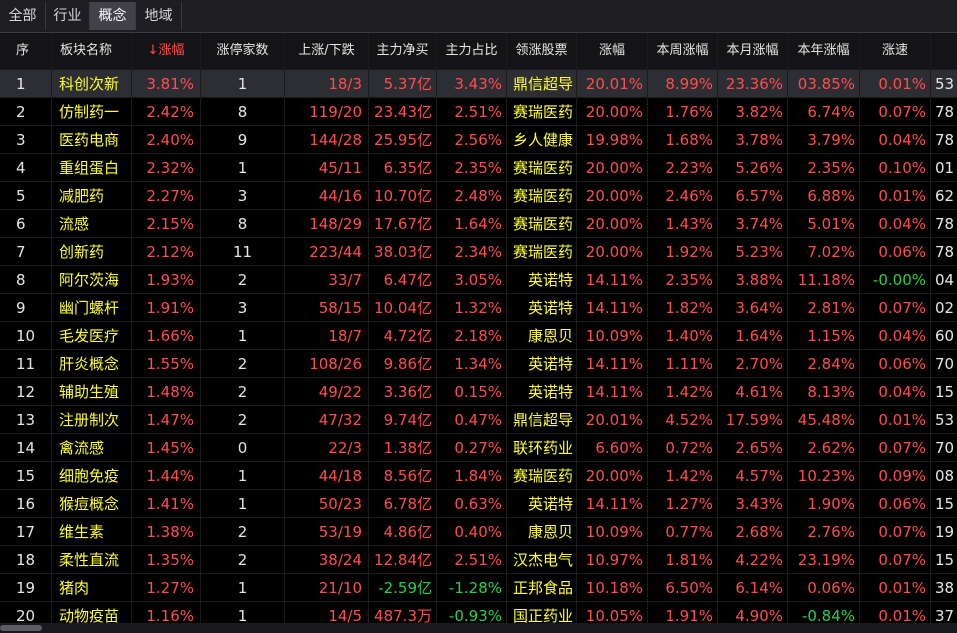 This screenshot has height=633, width=957. What do you see at coordinates (166, 364) in the screenshot?
I see `sector-change: 1.55%` at bounding box center [166, 364].